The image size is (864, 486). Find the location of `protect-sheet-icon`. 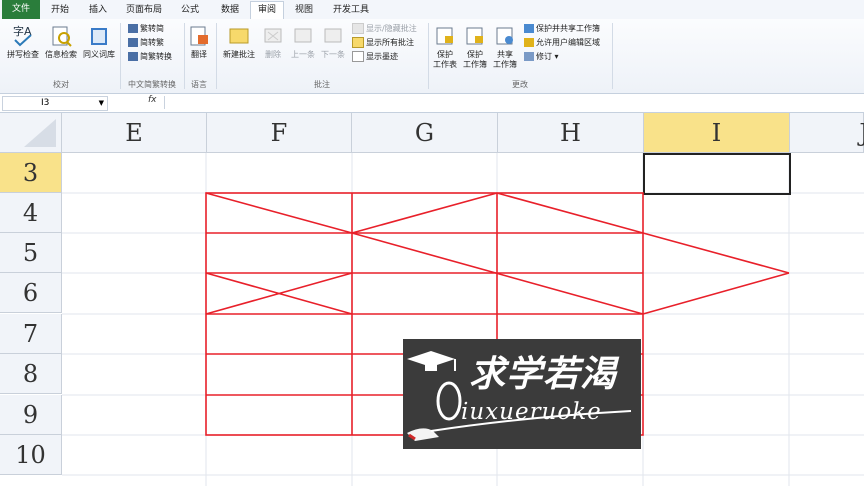

protect-sheet-icon is located at coordinates (444, 36).